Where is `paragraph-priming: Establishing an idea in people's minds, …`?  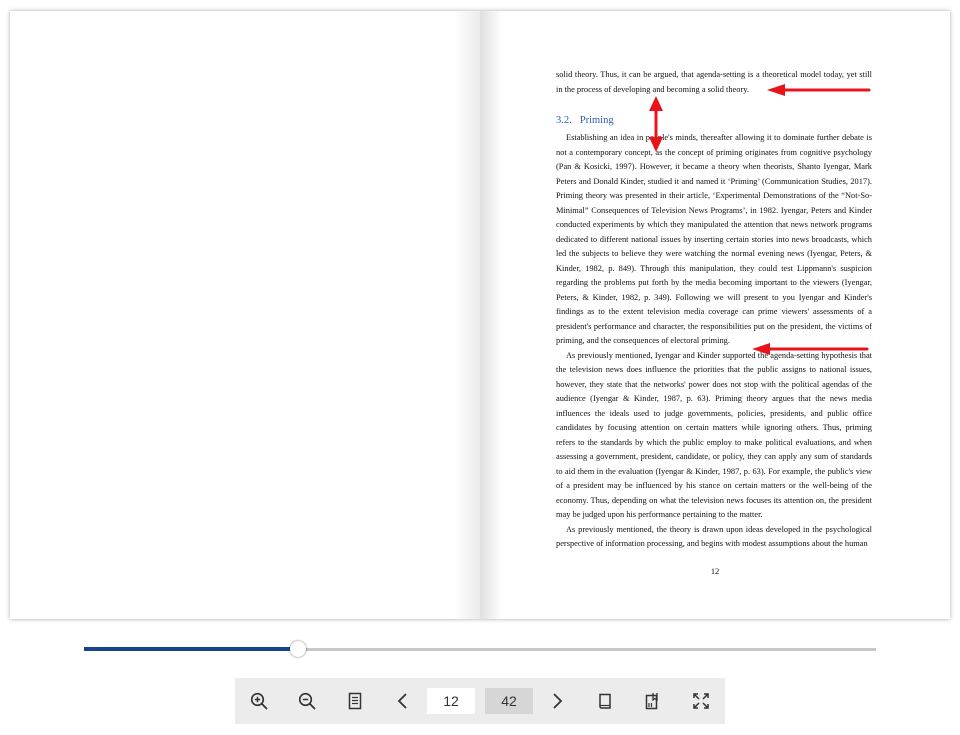 paragraph-priming: Establishing an idea in people's minds, … is located at coordinates (714, 240).